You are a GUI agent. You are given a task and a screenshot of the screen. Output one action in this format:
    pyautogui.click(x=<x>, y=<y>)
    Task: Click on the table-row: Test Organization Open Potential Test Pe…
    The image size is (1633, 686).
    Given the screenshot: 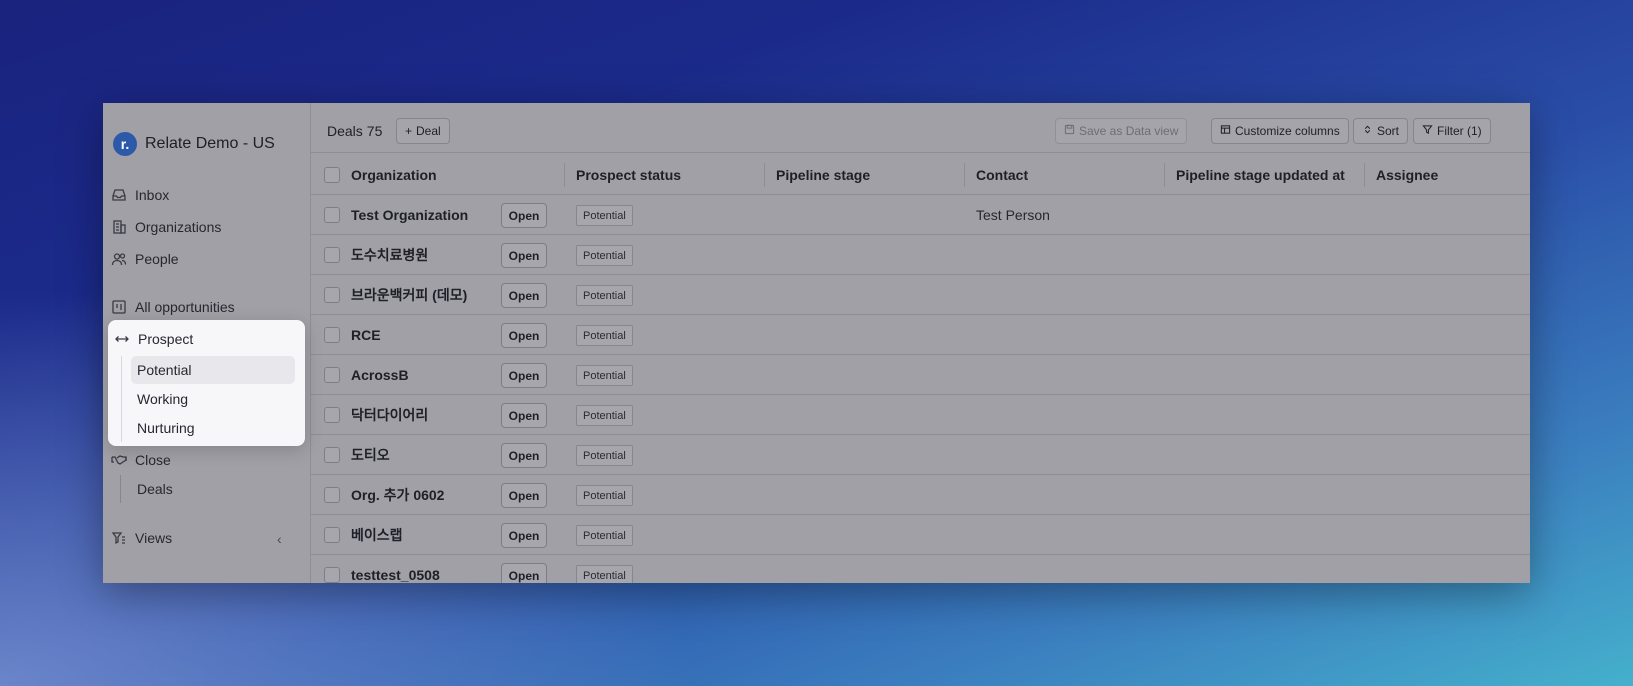 What is the action you would take?
    pyautogui.click(x=920, y=215)
    